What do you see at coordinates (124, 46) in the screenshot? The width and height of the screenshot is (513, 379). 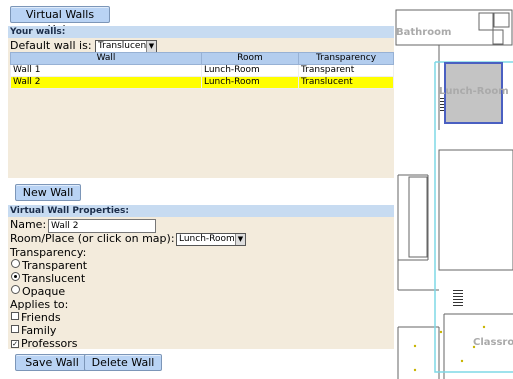 I see `default-wall-value: Translucent` at bounding box center [124, 46].